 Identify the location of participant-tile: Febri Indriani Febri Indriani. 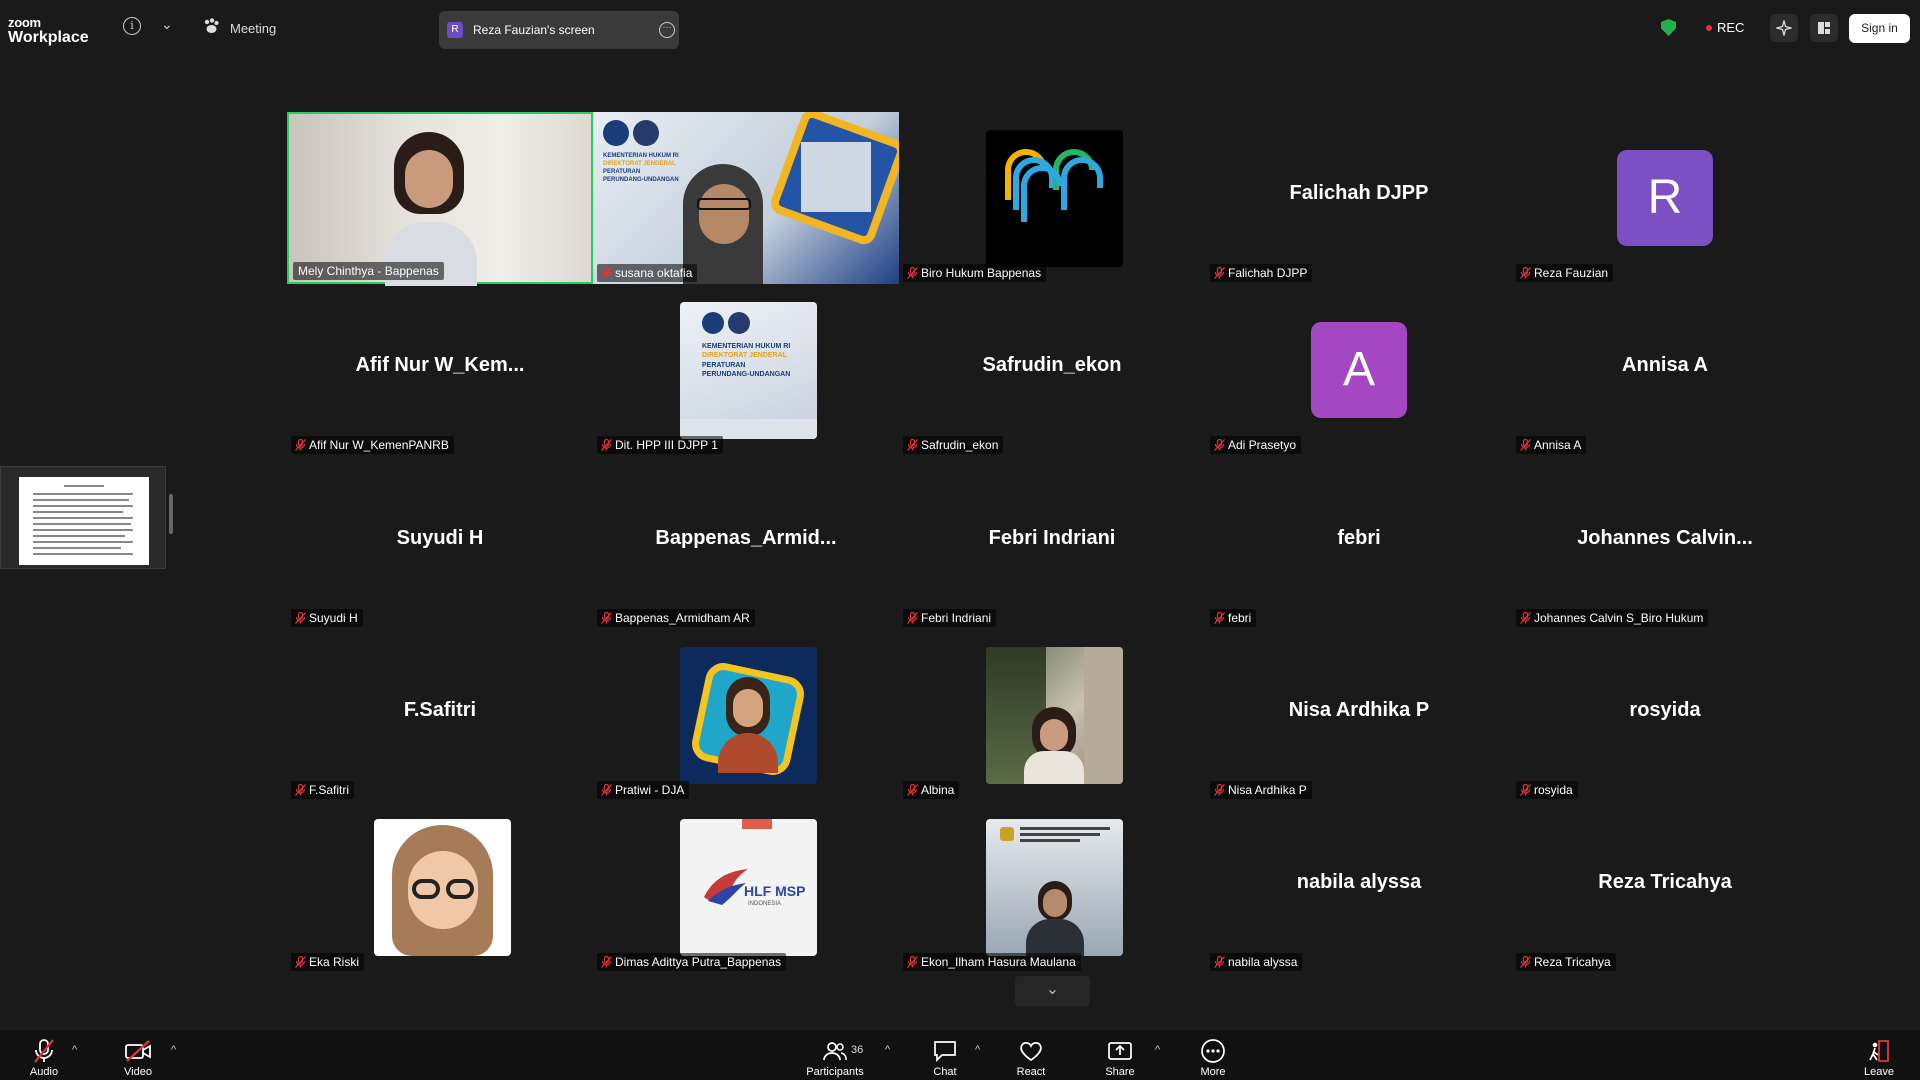
(1052, 543).